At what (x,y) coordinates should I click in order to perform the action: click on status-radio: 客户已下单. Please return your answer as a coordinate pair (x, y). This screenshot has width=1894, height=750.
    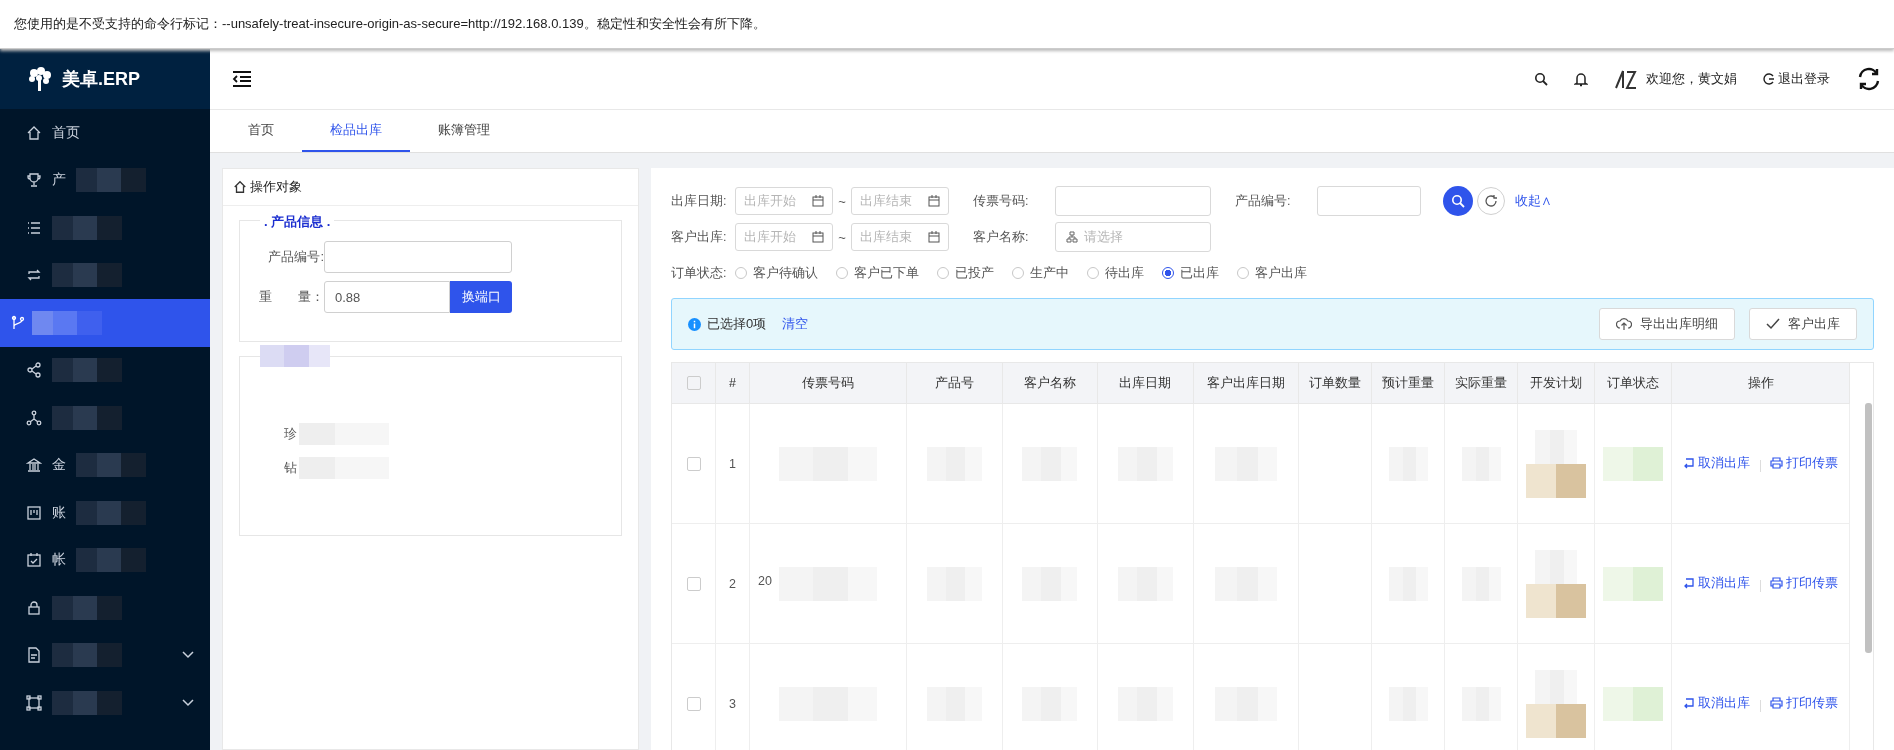
    Looking at the image, I should click on (877, 273).